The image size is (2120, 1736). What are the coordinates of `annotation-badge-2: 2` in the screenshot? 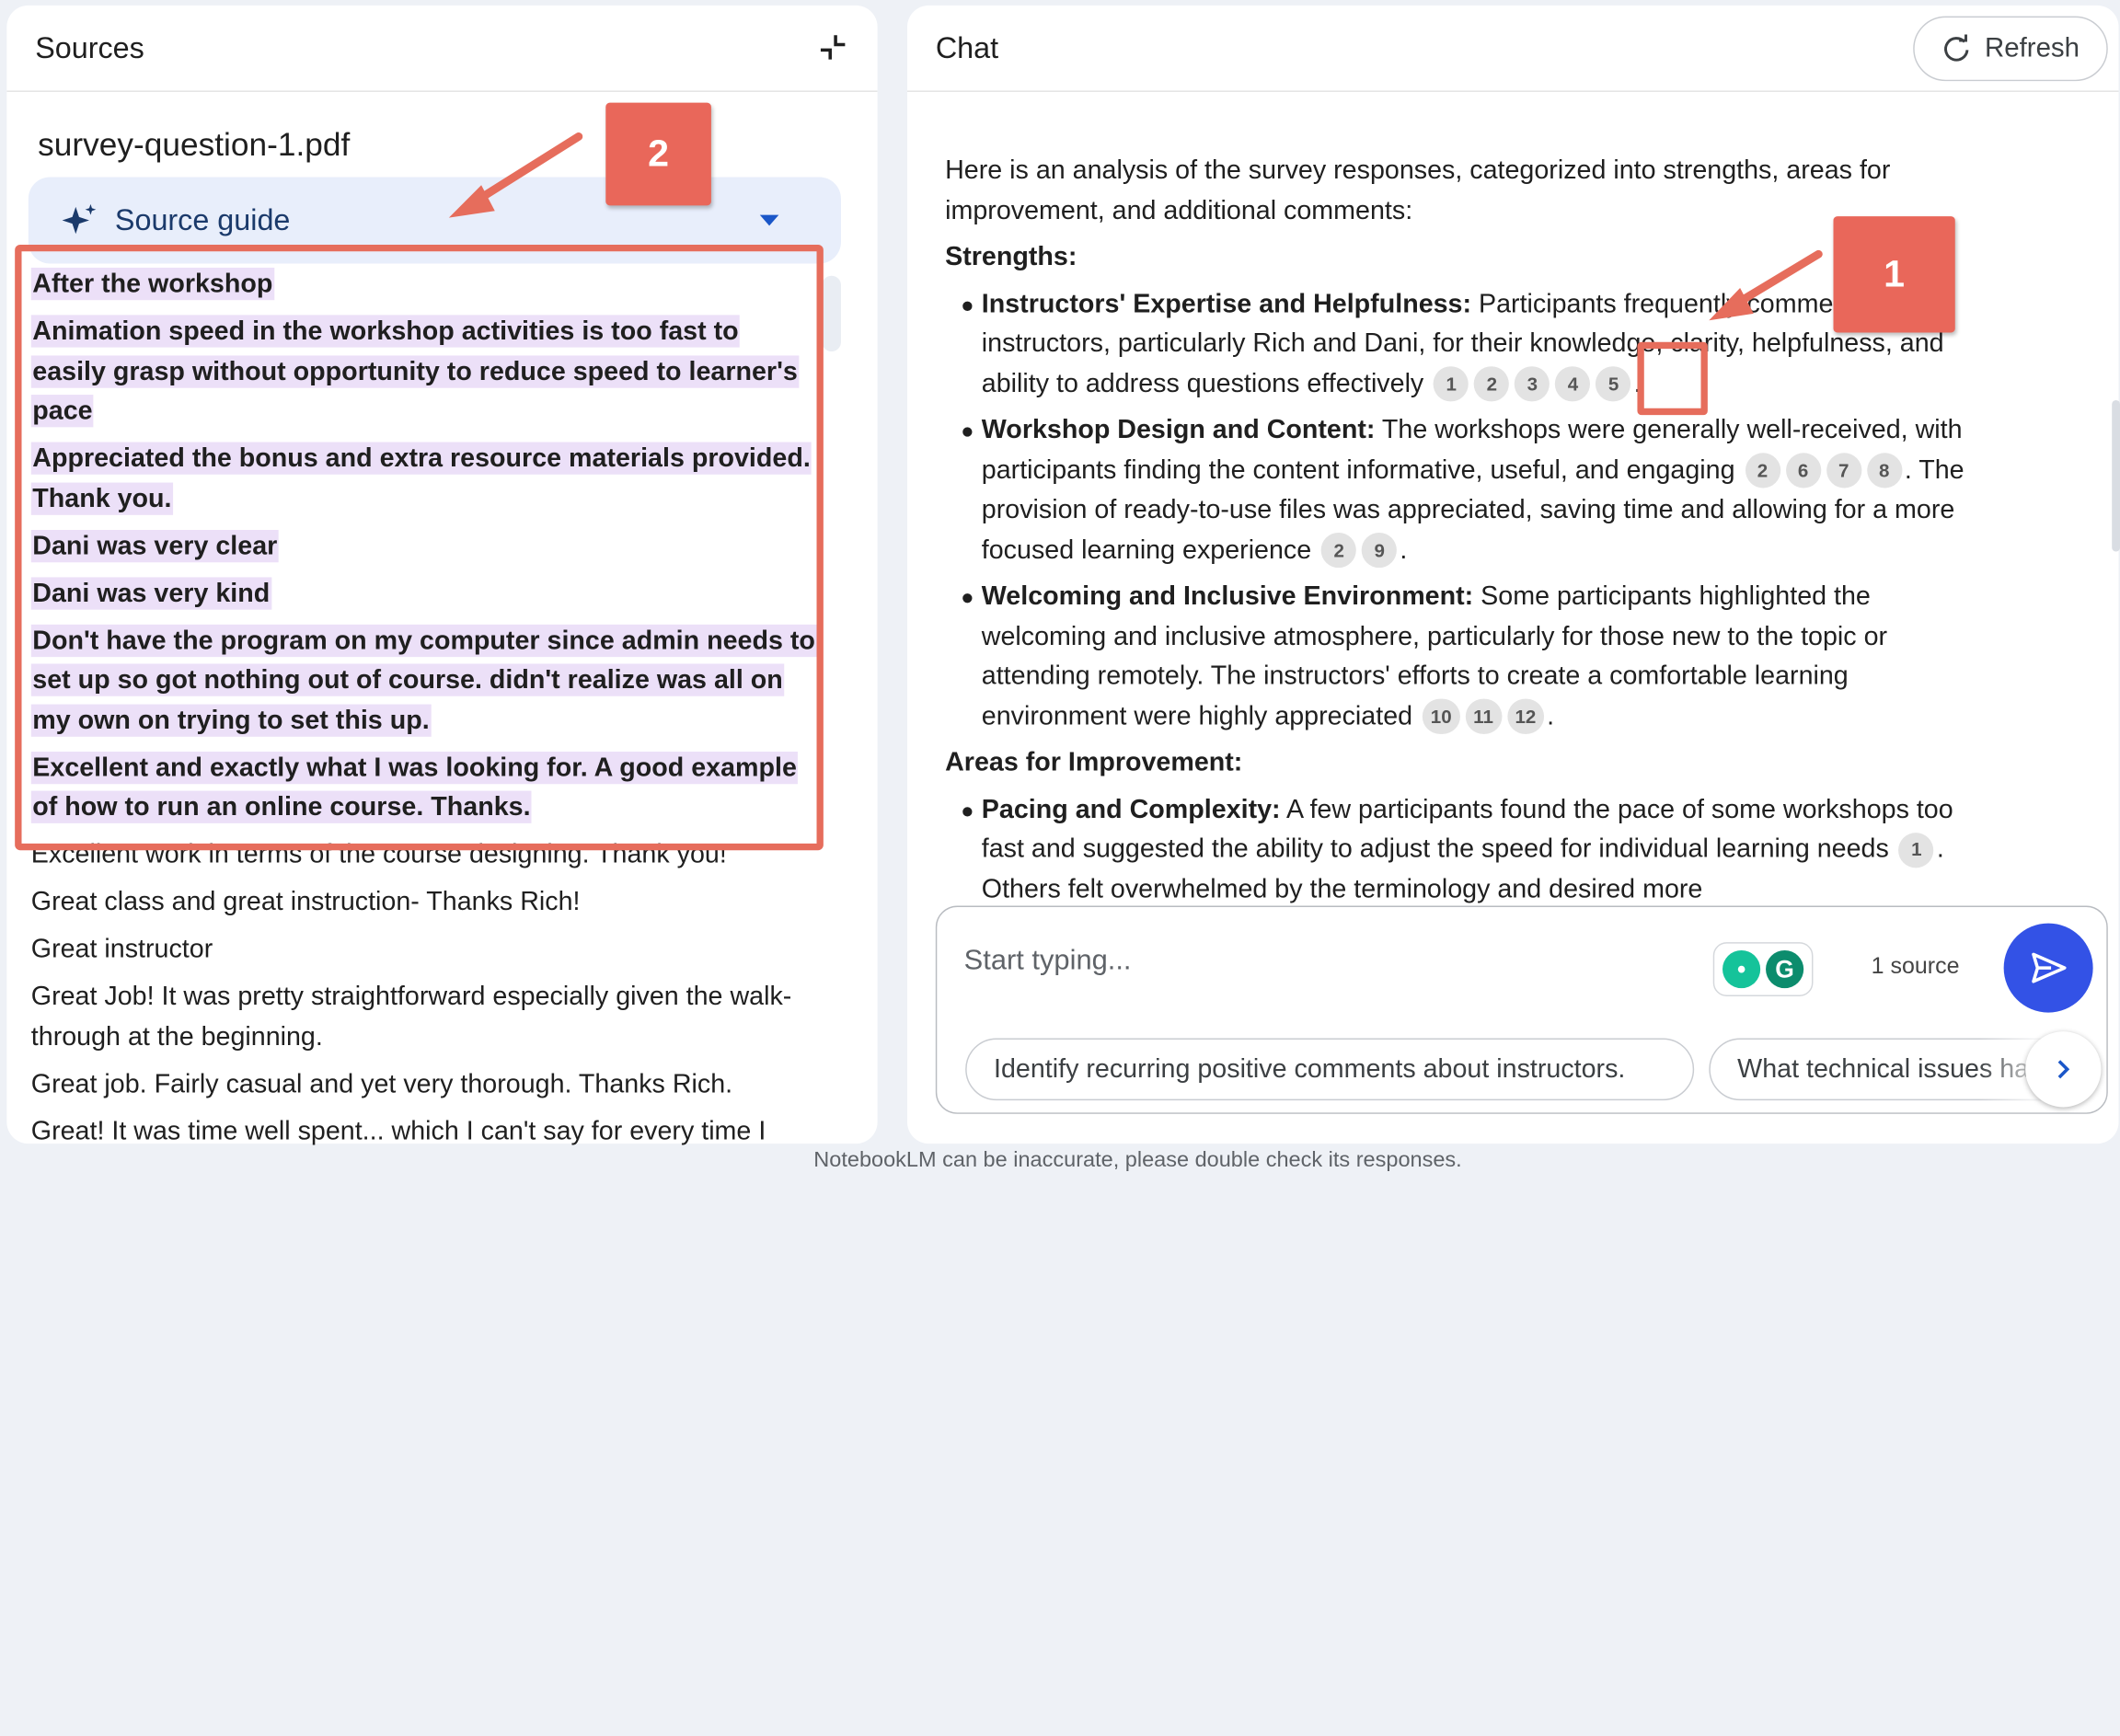 It's located at (658, 154).